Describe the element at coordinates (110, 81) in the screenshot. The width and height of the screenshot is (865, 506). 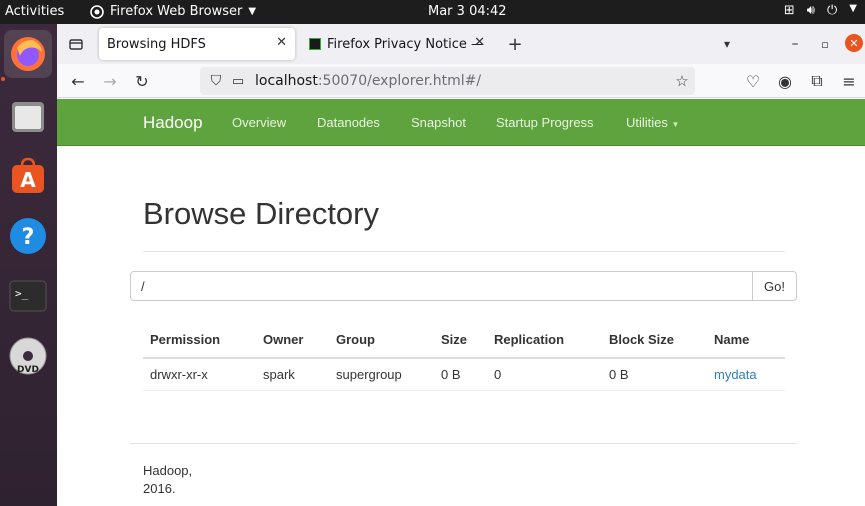
I see `forward-icon: →` at that location.